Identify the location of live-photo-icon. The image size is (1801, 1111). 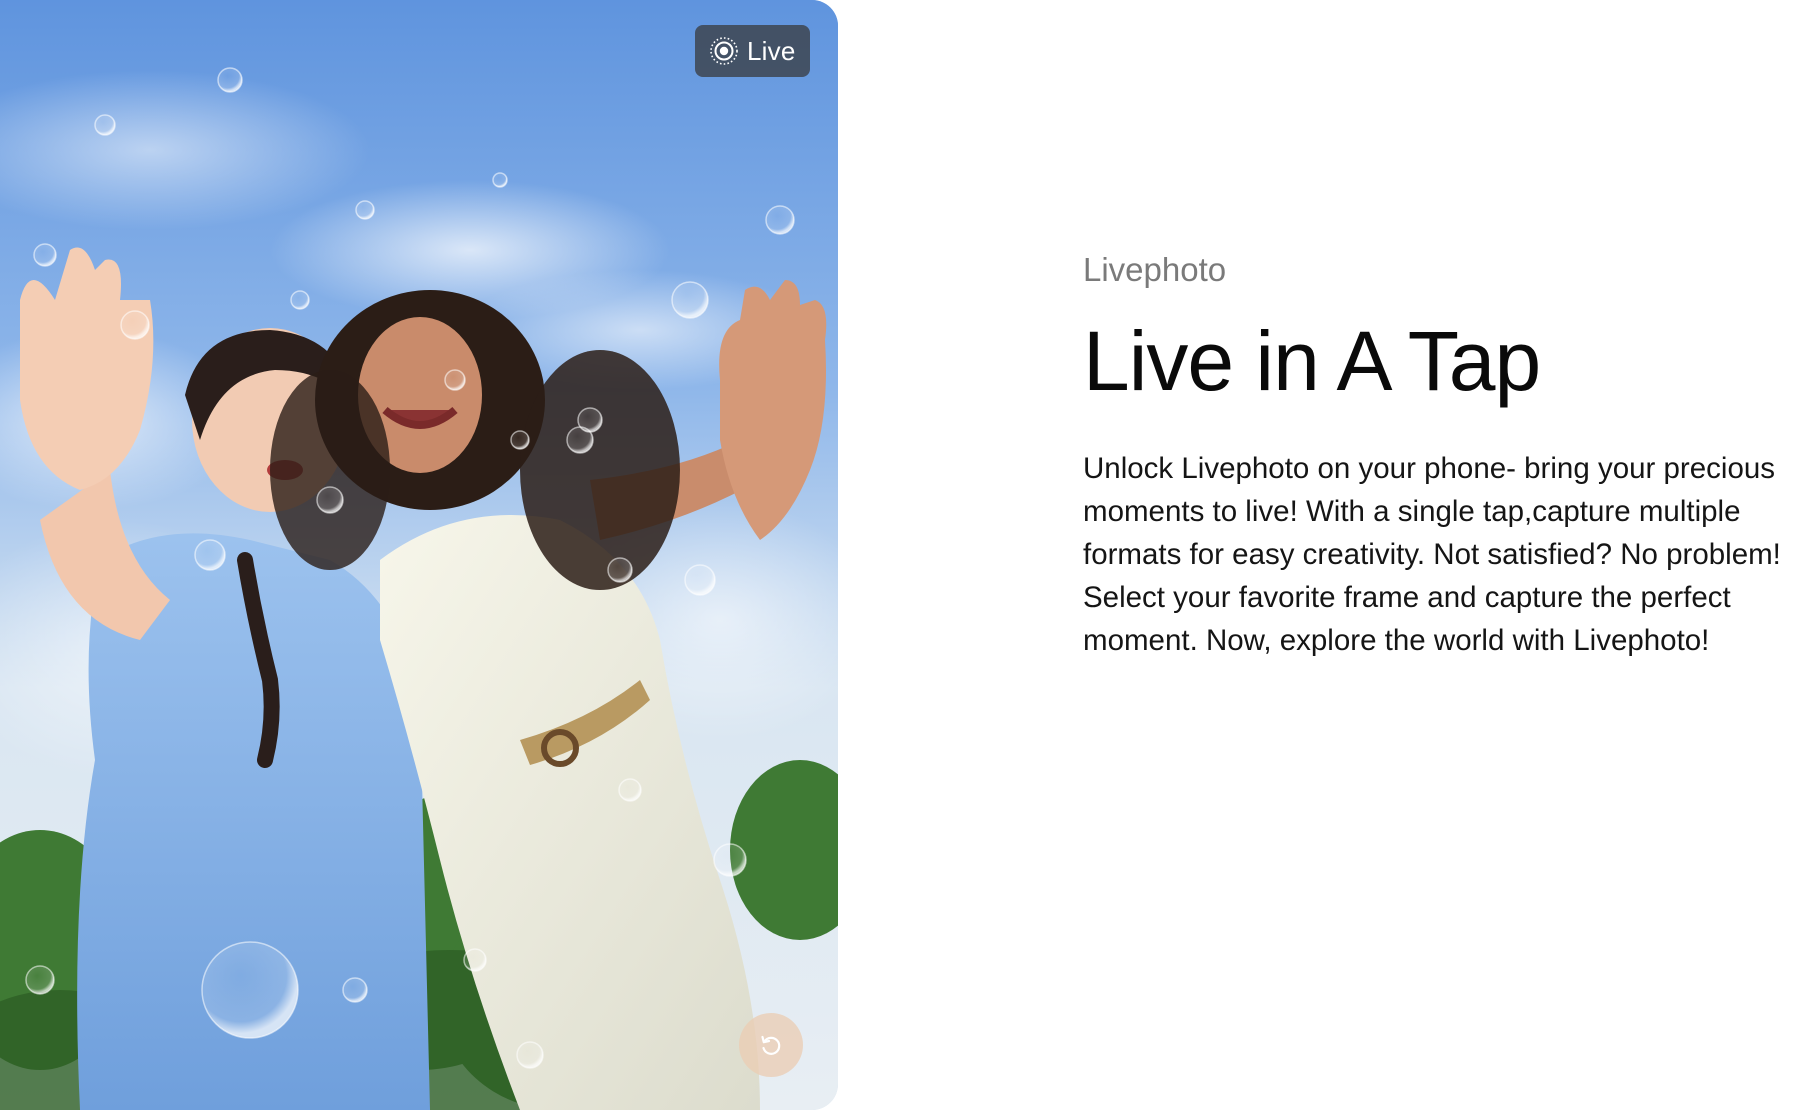
(724, 51).